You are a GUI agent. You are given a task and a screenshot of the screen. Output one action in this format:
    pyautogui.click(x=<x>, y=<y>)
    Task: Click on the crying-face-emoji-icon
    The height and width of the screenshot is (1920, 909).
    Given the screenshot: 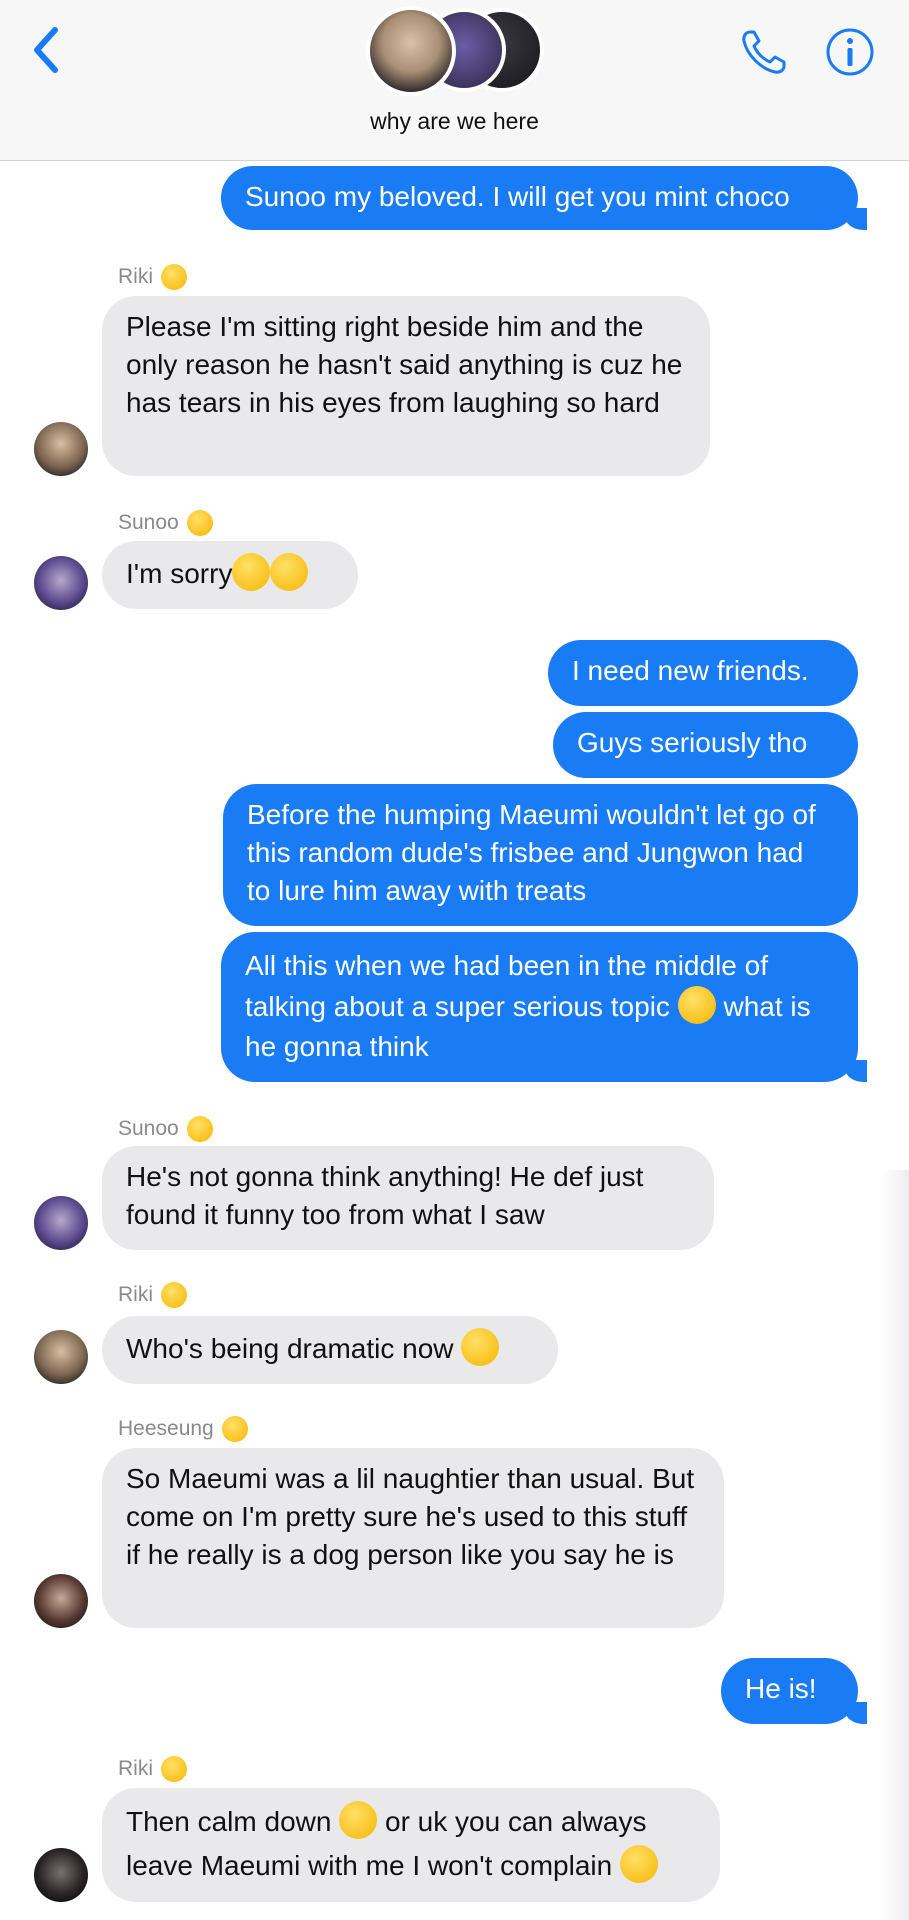 What is the action you would take?
    pyautogui.click(x=251, y=572)
    